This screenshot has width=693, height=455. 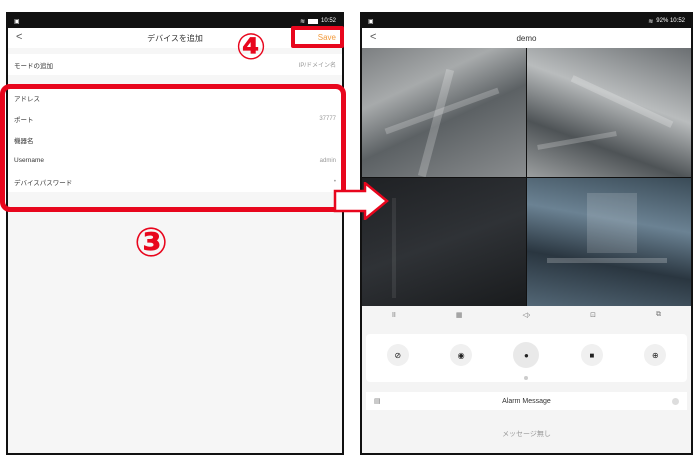 I want to click on calendar-icon: ▤, so click(x=377, y=401).